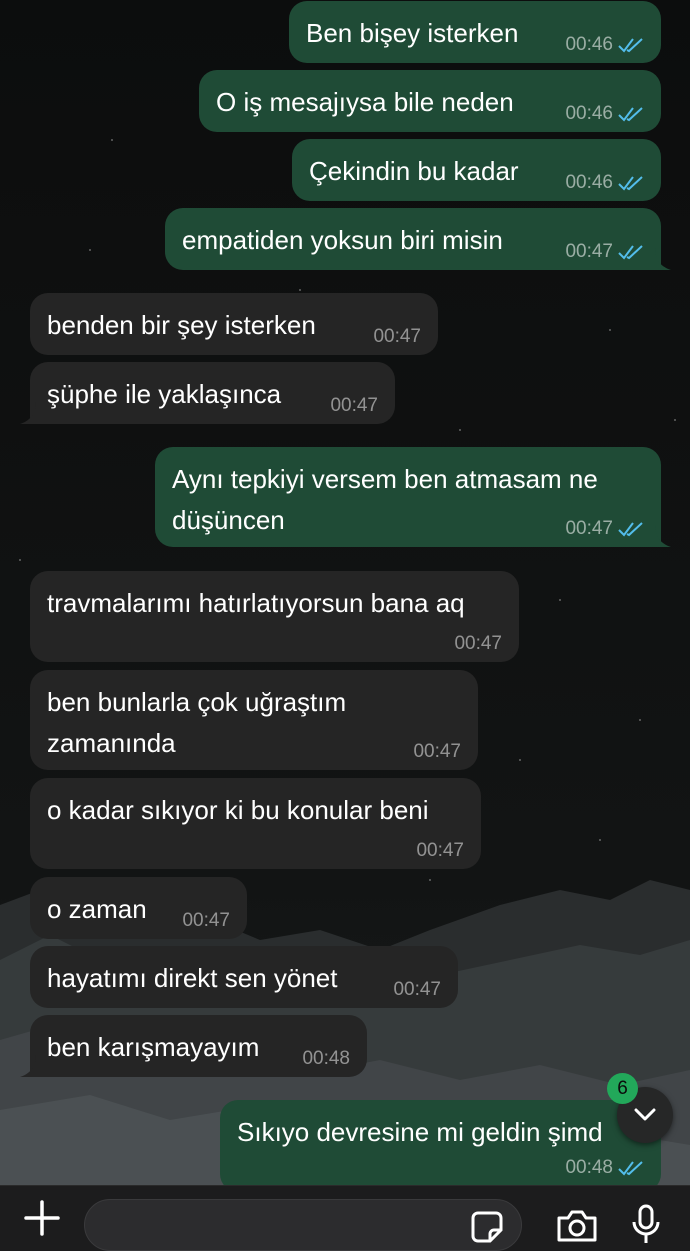  I want to click on message-text: şüphe ile yaklaşınca, so click(164, 394).